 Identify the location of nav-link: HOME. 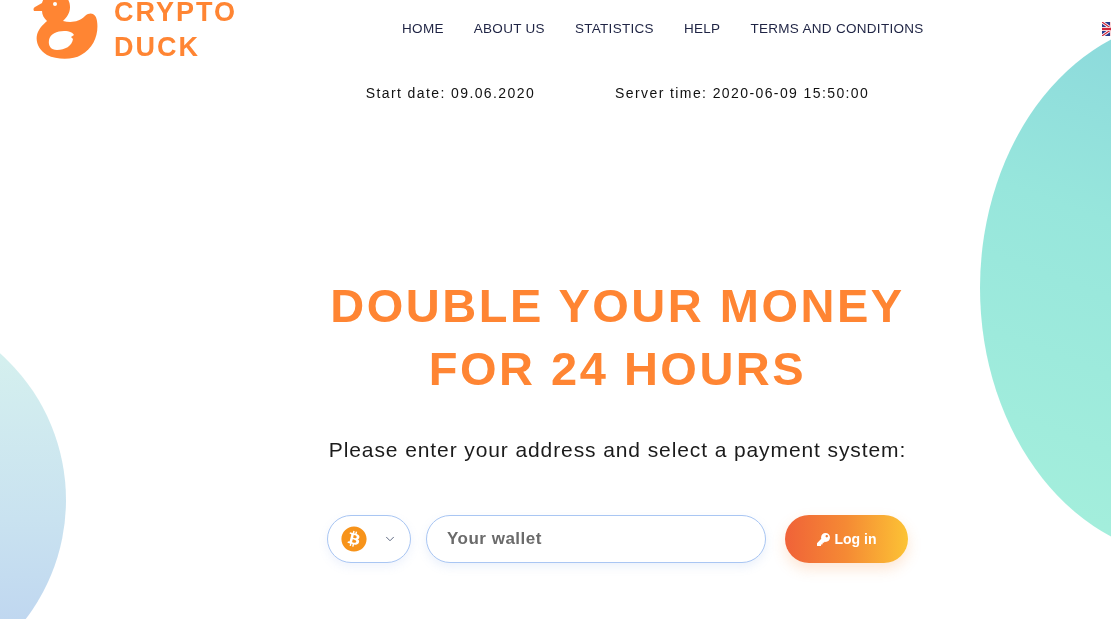
(423, 29).